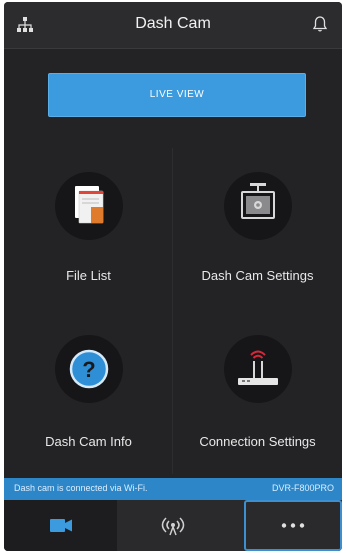 This screenshot has width=346, height=553. What do you see at coordinates (302, 488) in the screenshot?
I see `device-model-text: DVR-F800PRO` at bounding box center [302, 488].